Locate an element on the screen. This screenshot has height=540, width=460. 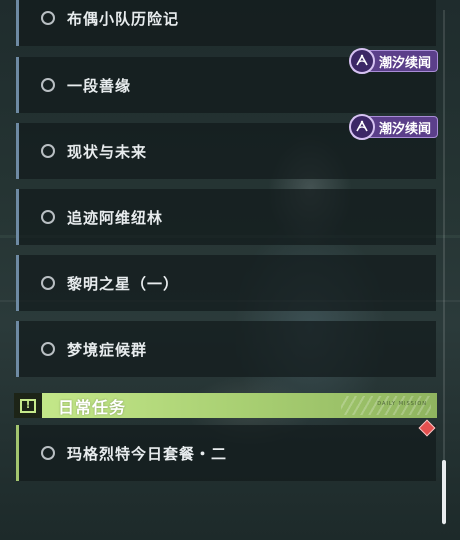
quest-item: 布偶小队历险记 is located at coordinates (226, 23).